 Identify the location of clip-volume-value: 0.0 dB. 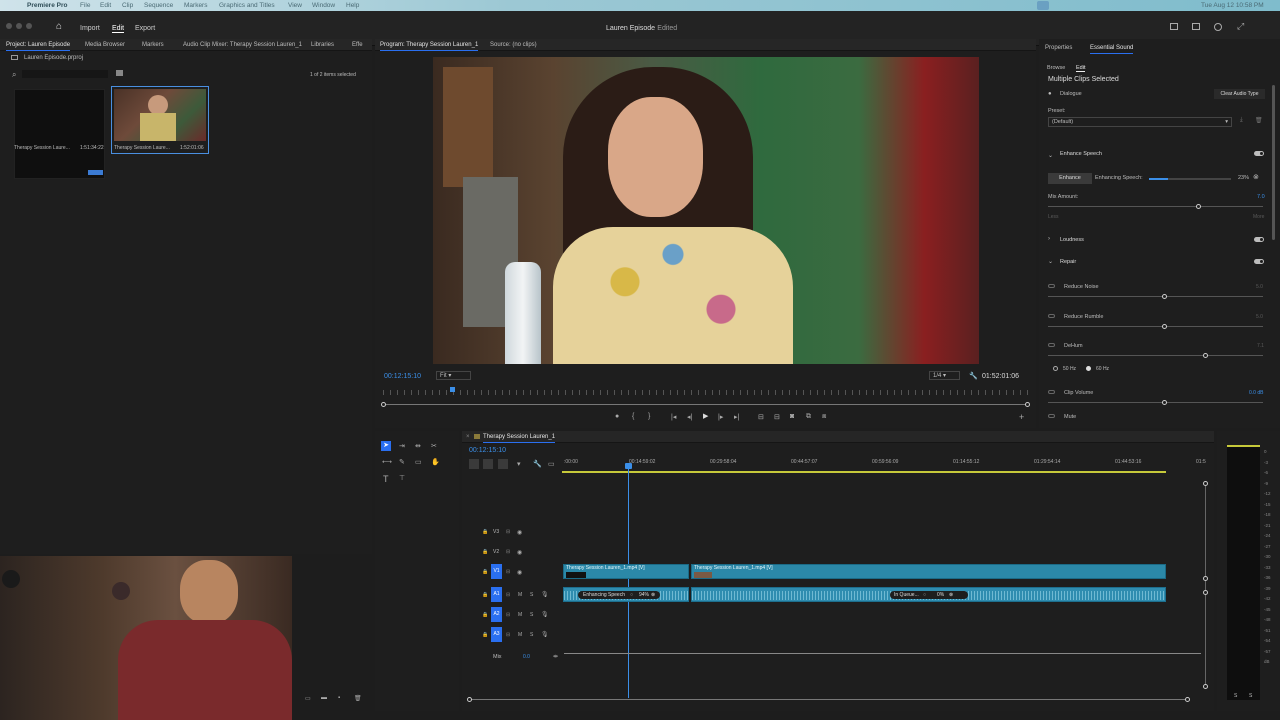
(1256, 393).